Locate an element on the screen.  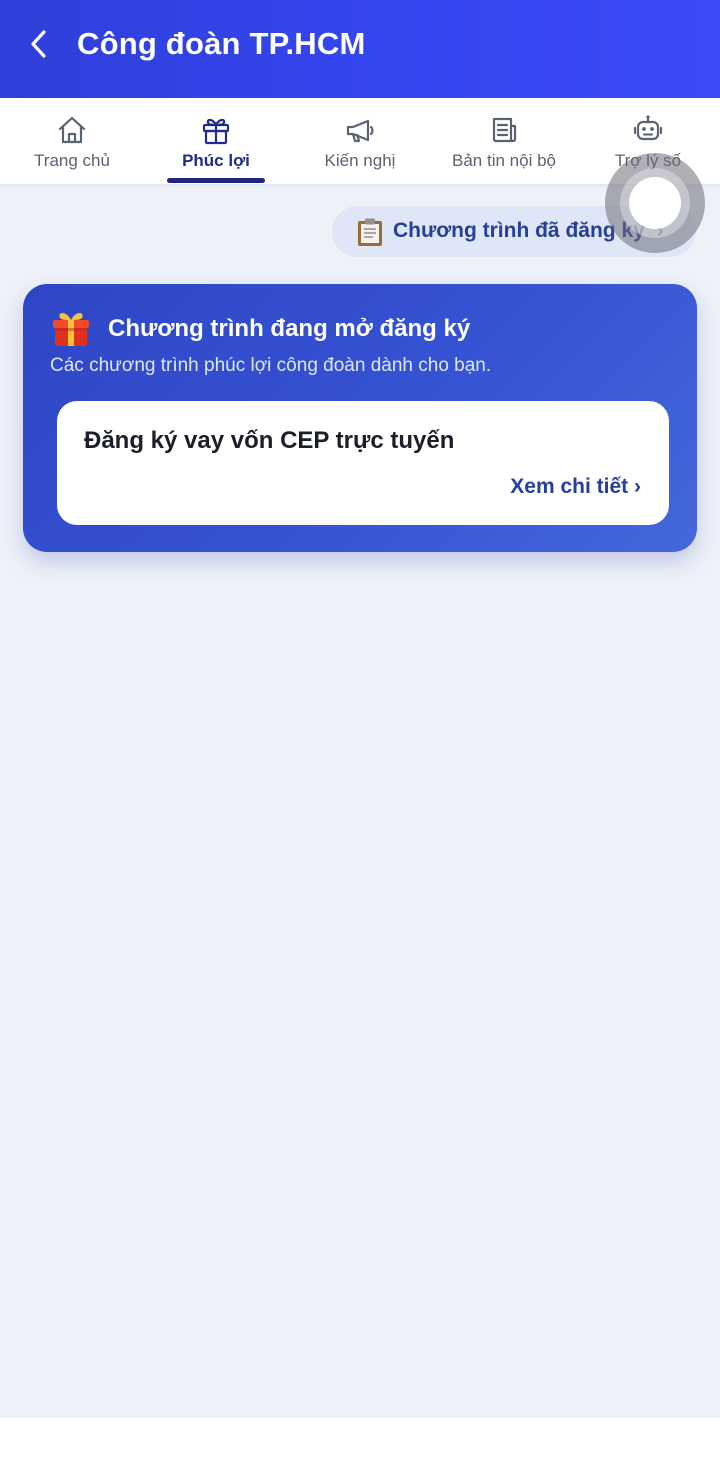
active-tab-indicator is located at coordinates (216, 180).